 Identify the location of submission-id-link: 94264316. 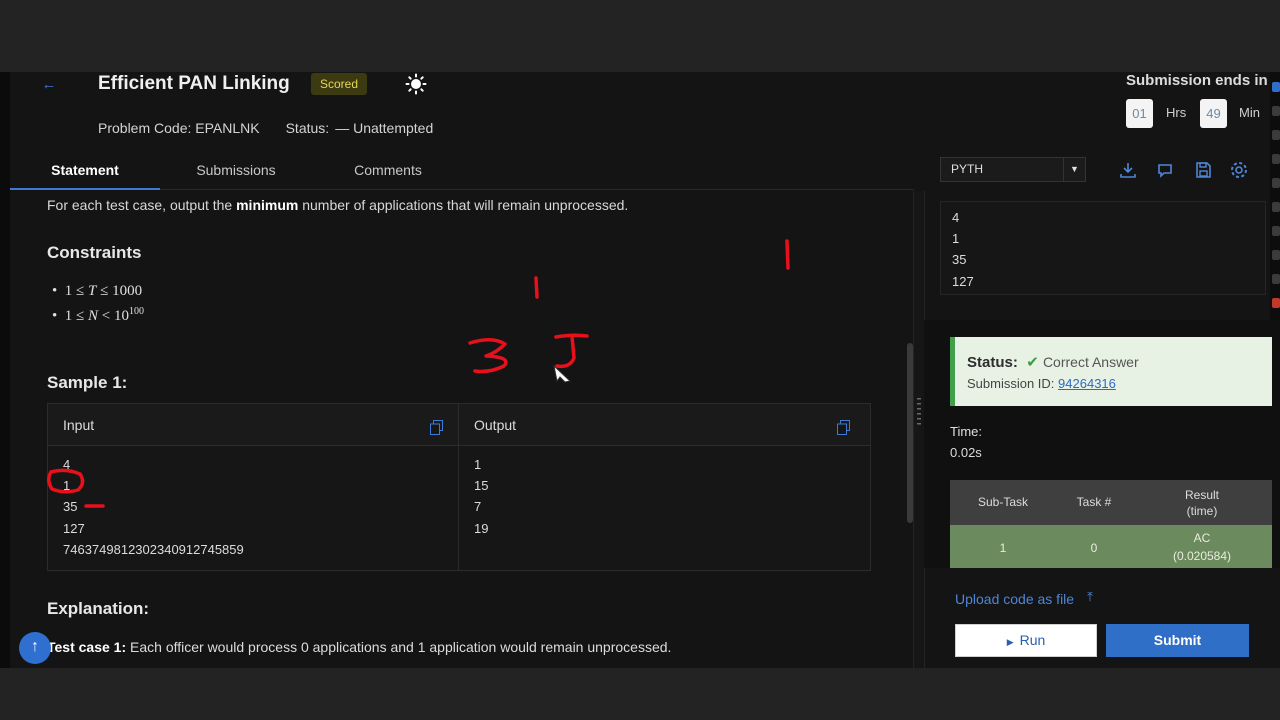
(1087, 383).